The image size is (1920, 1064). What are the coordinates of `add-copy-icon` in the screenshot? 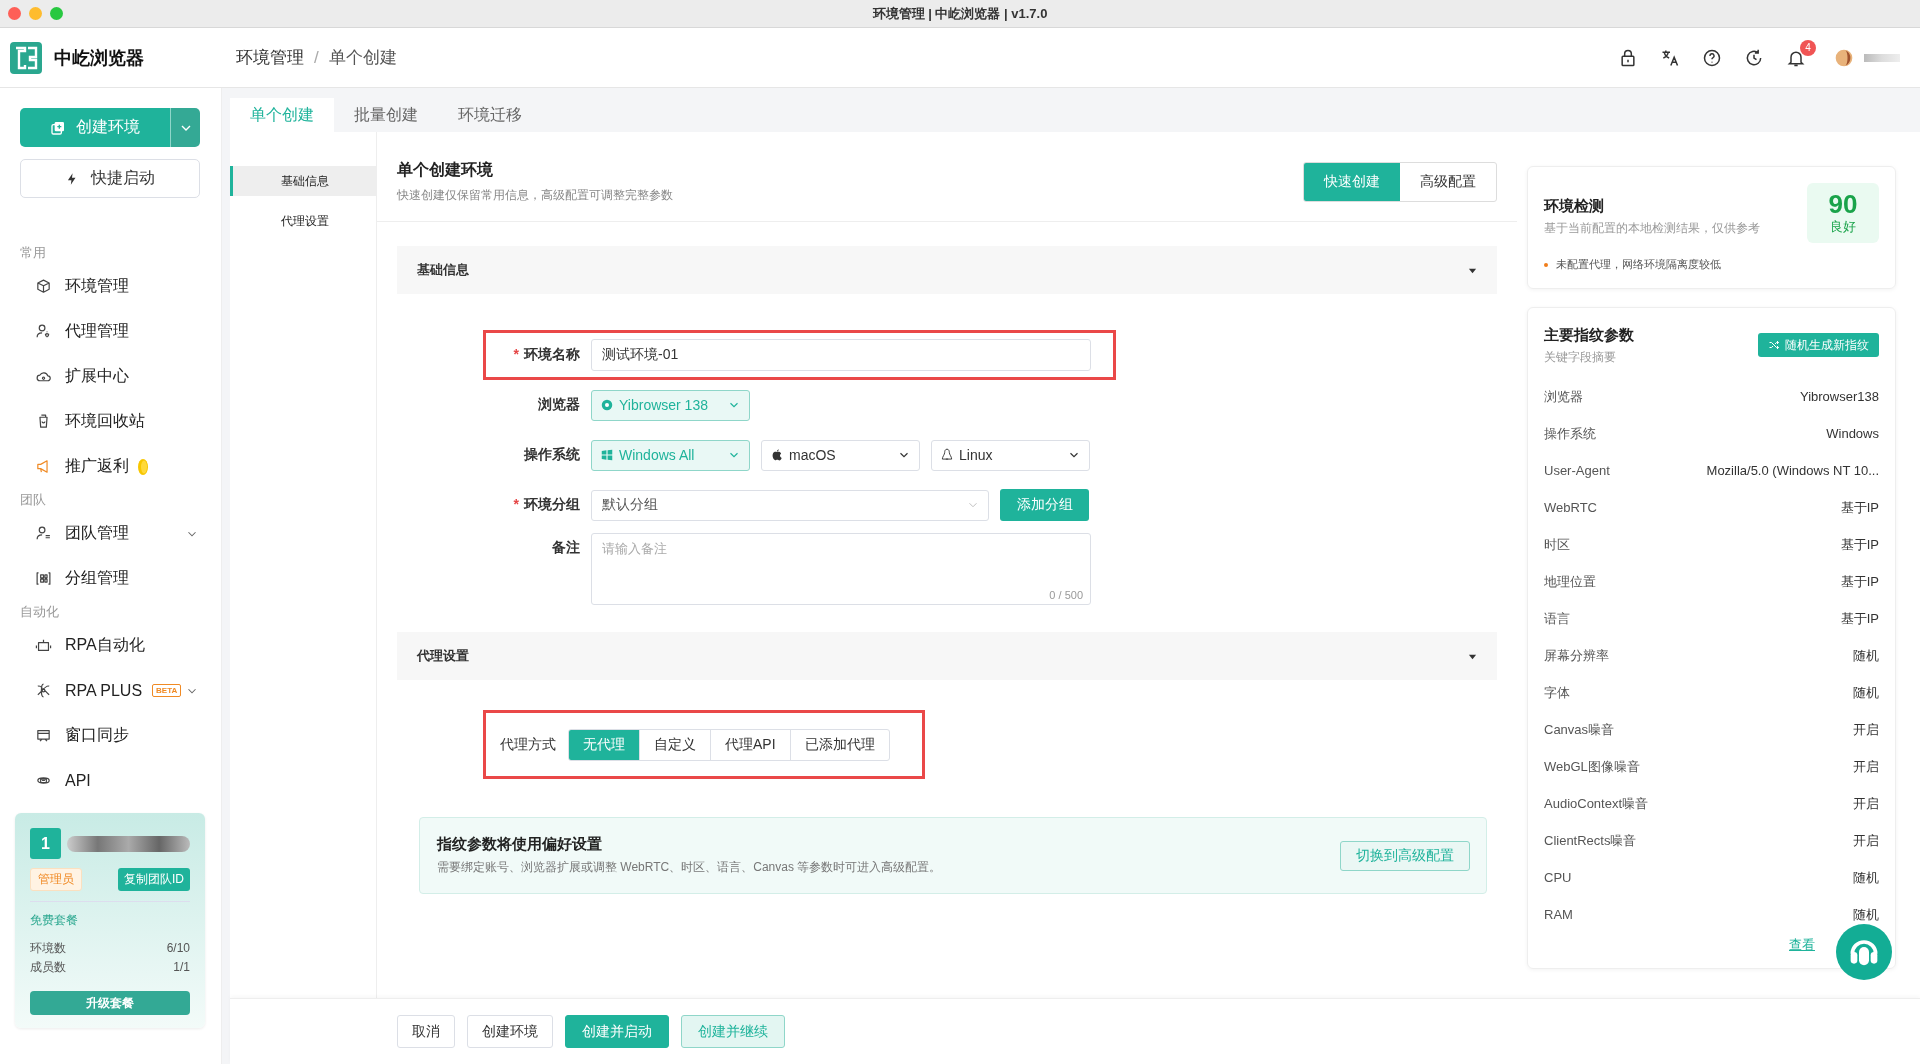 It's located at (58, 127).